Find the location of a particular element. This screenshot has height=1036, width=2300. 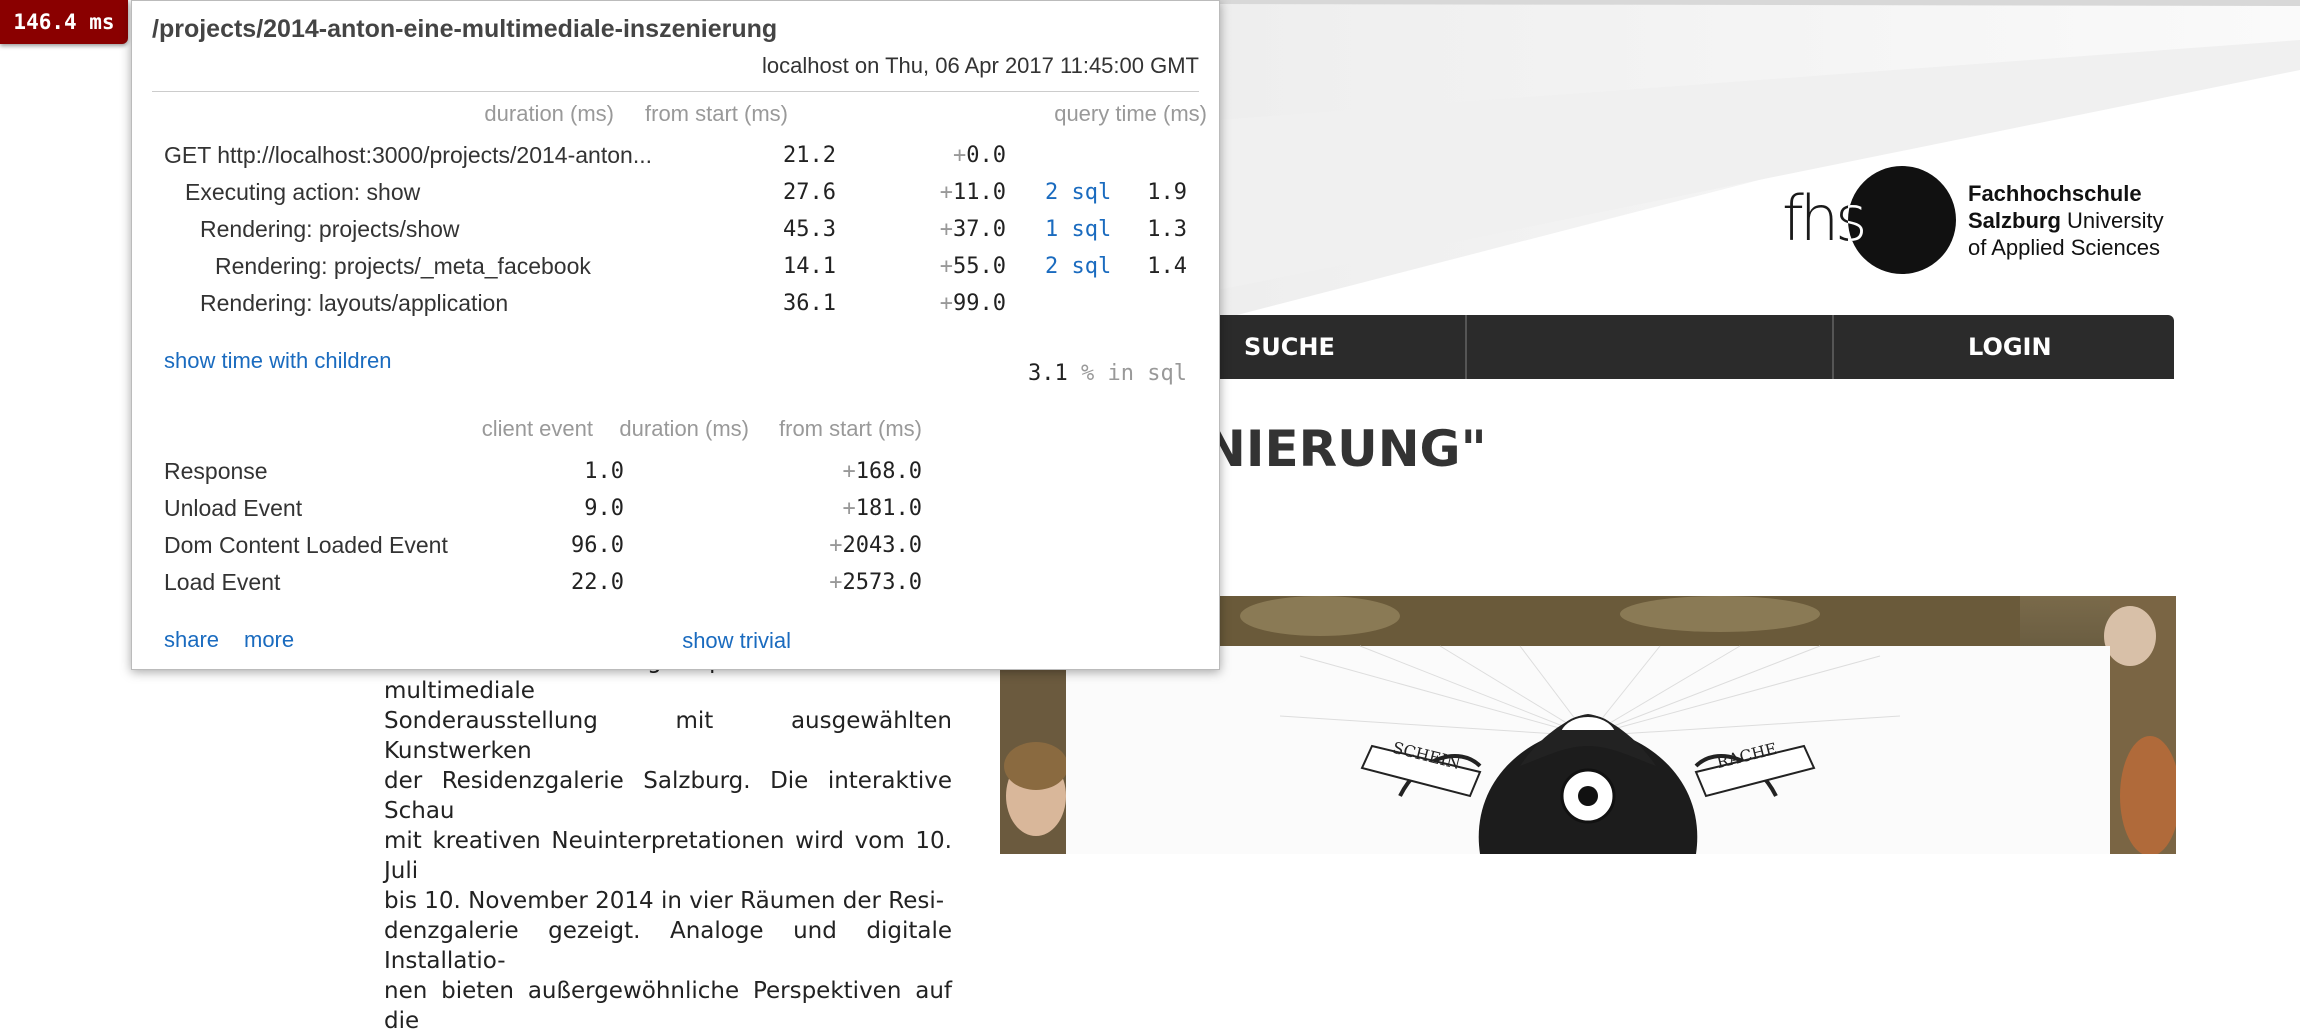

show-time-with-children-link: show time with children is located at coordinates (277, 361).